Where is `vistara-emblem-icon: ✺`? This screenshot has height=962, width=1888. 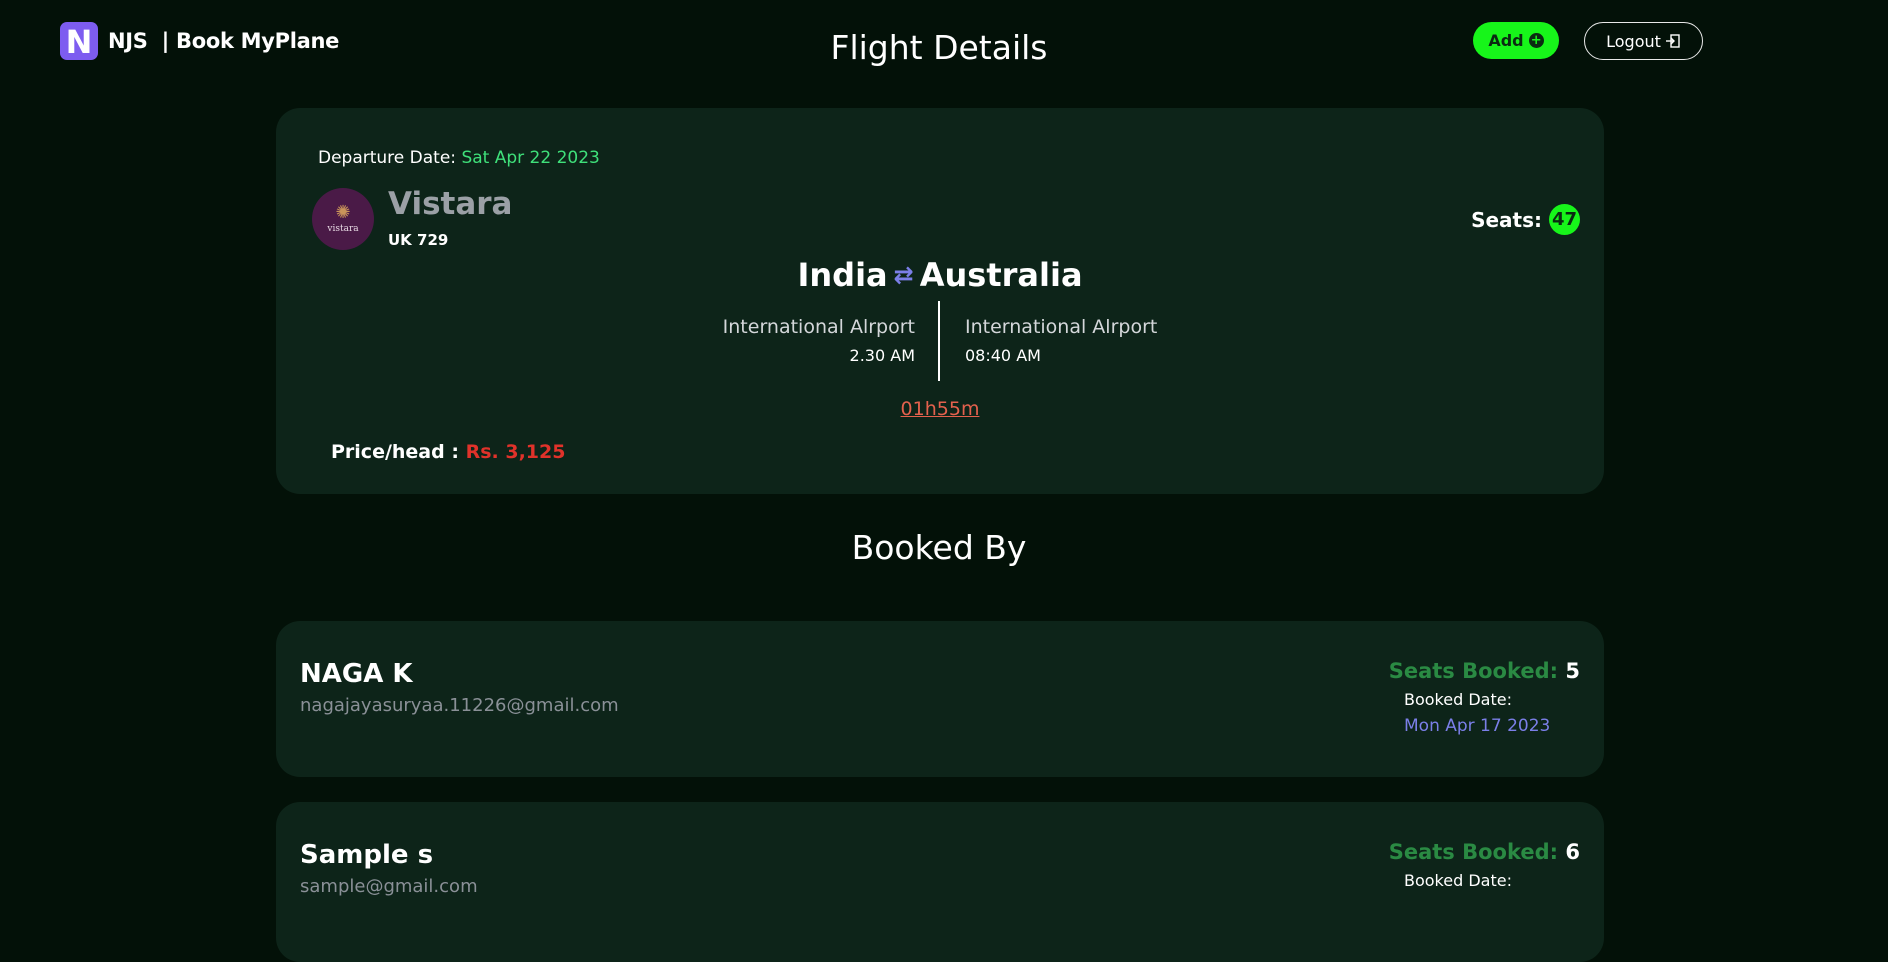
vistara-emblem-icon: ✺ is located at coordinates (343, 212).